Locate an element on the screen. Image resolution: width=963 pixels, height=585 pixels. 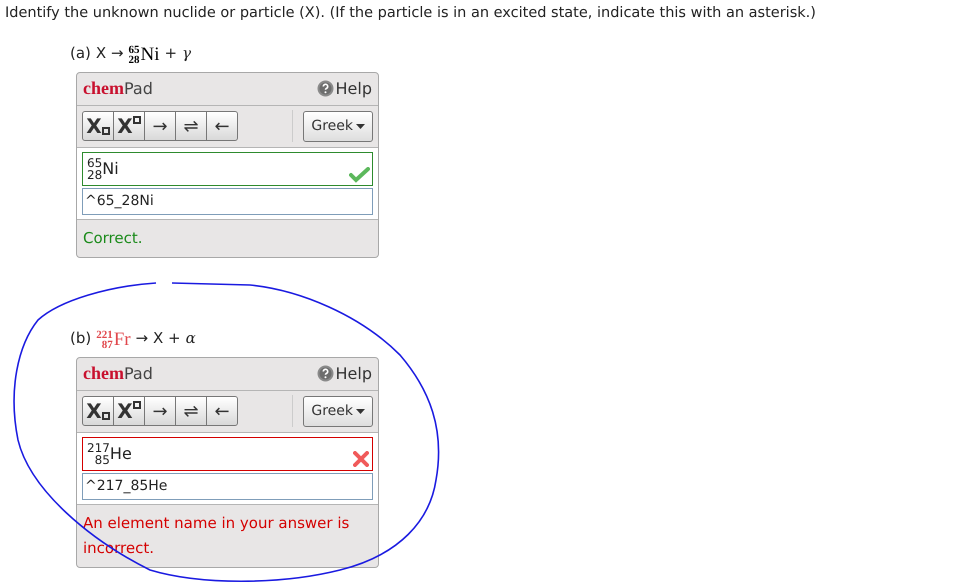
equation-text: → X + is located at coordinates (158, 339).